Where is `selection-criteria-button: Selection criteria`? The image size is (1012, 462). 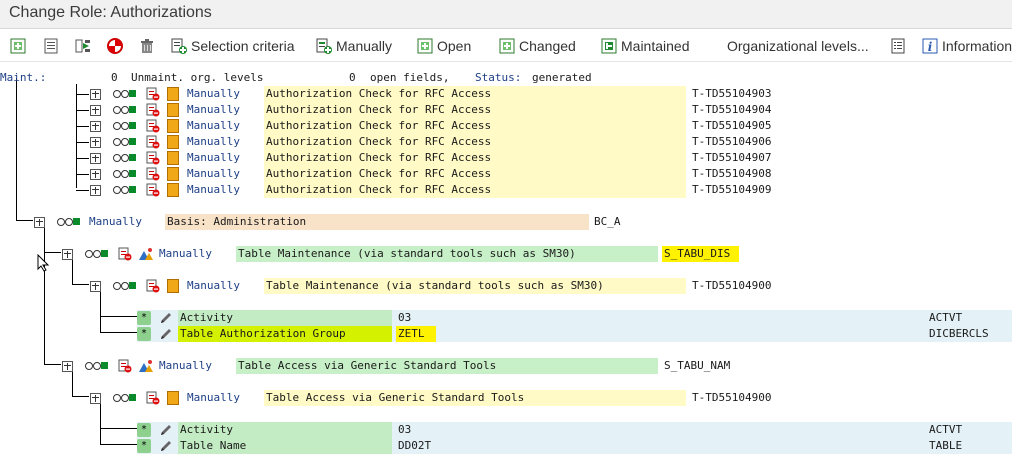 selection-criteria-button: Selection criteria is located at coordinates (233, 46).